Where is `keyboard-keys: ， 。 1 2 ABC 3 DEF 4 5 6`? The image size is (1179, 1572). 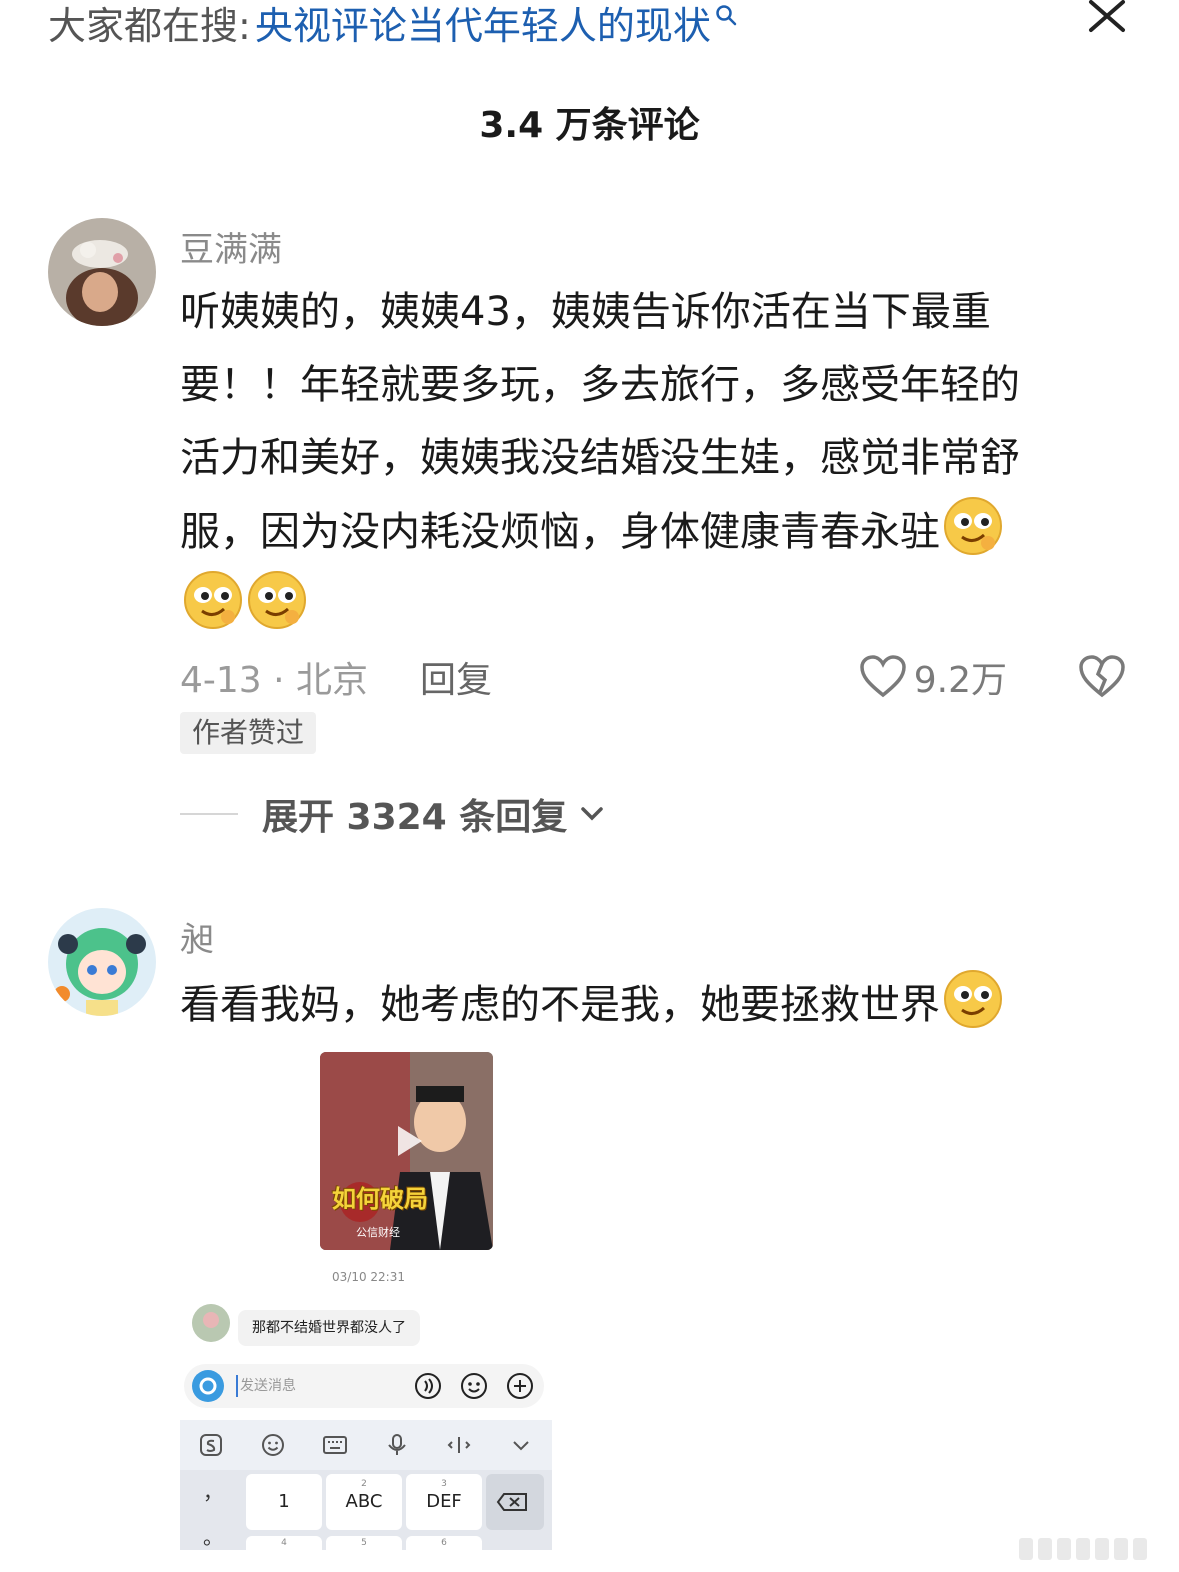
keyboard-keys: ， 。 1 2 ABC 3 DEF 4 5 6 is located at coordinates (366, 1510).